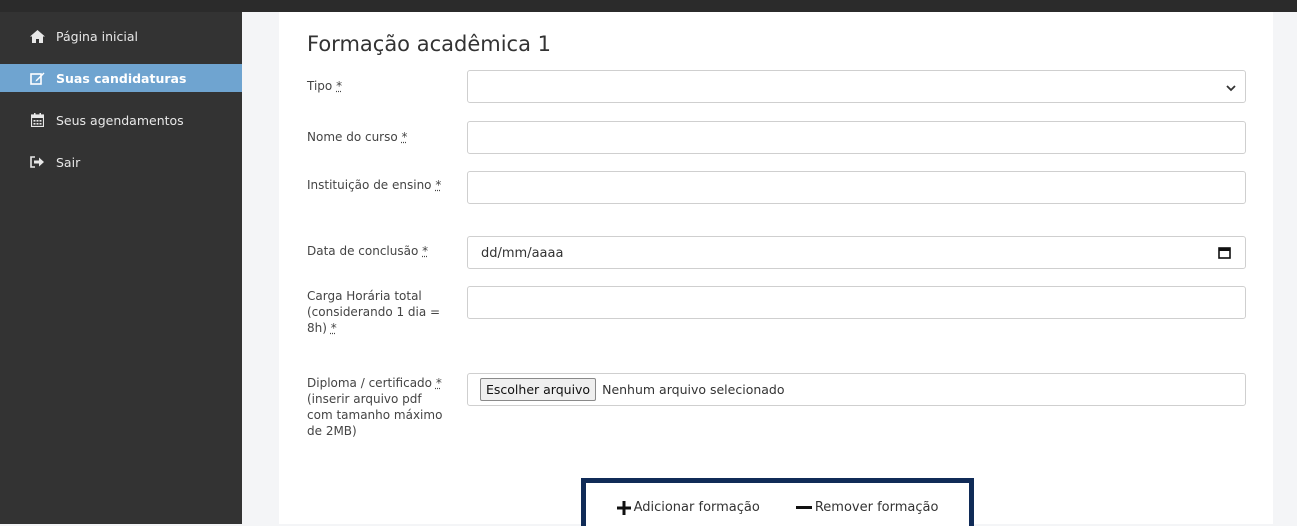  I want to click on calendar-picker-icon, so click(1224, 254).